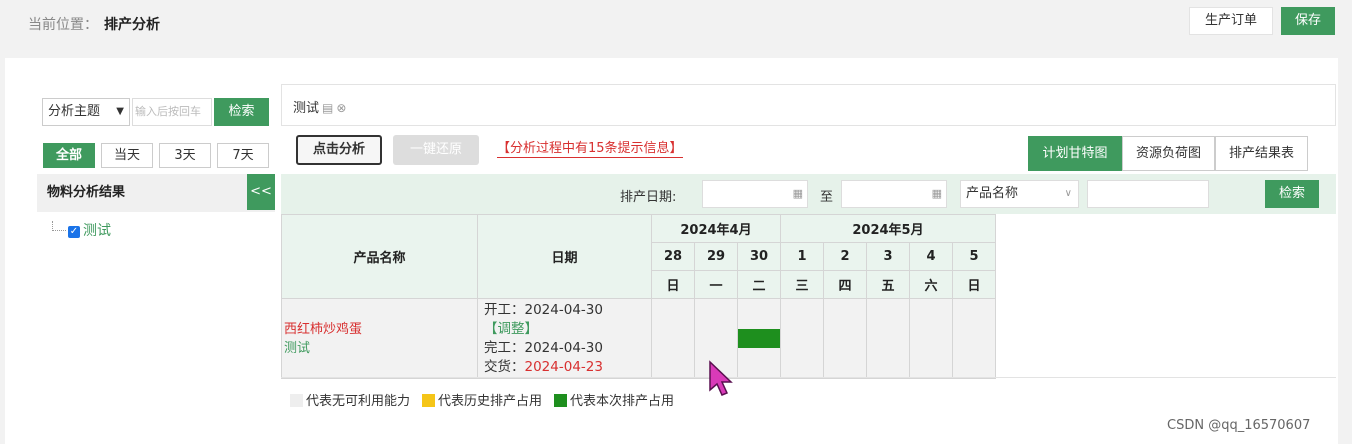 The width and height of the screenshot is (1352, 444). What do you see at coordinates (808, 105) in the screenshot?
I see `tab-bar: 测试 ▤ ⊗` at bounding box center [808, 105].